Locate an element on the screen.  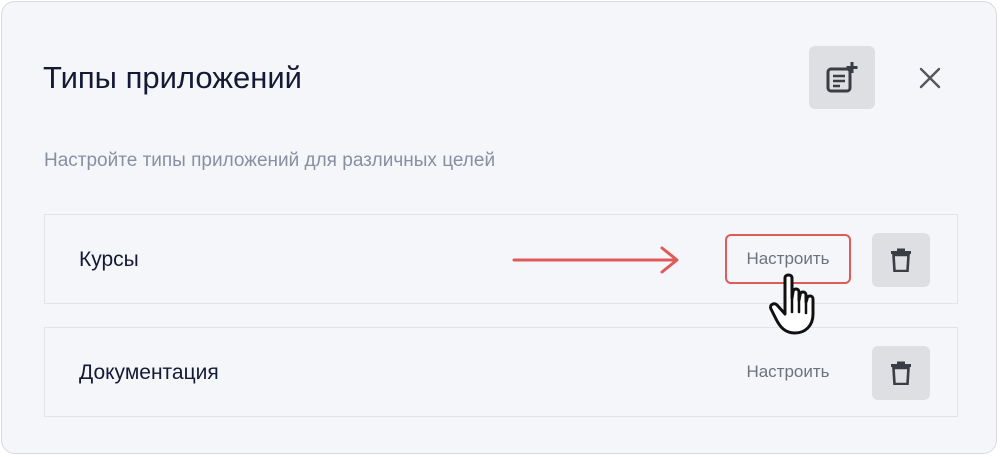
configure-button: Настроить is located at coordinates (788, 372).